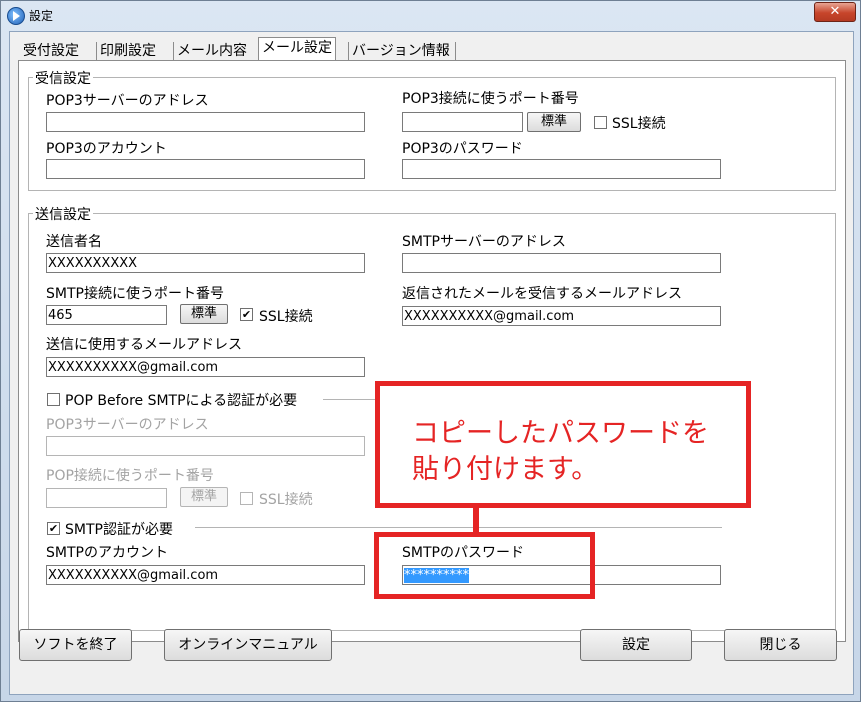 The width and height of the screenshot is (861, 702). I want to click on pop3-default-port-button: 標準, so click(554, 122).